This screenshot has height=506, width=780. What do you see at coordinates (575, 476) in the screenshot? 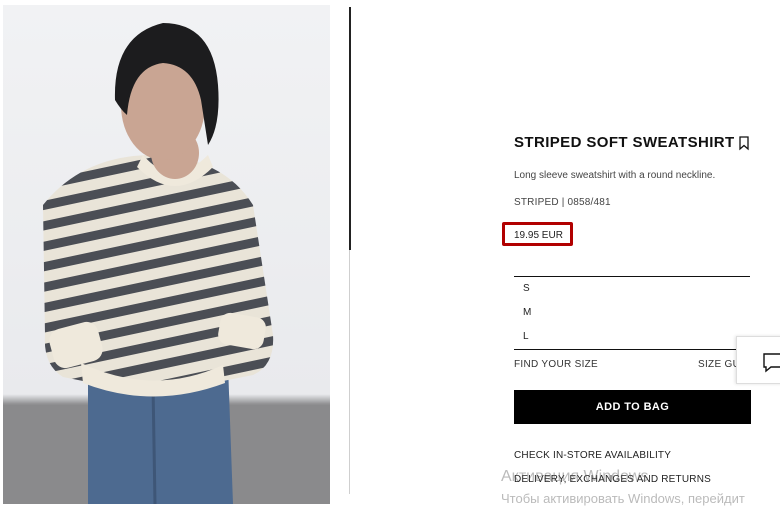
I see `windows-activation-watermark: Активация Windows` at bounding box center [575, 476].